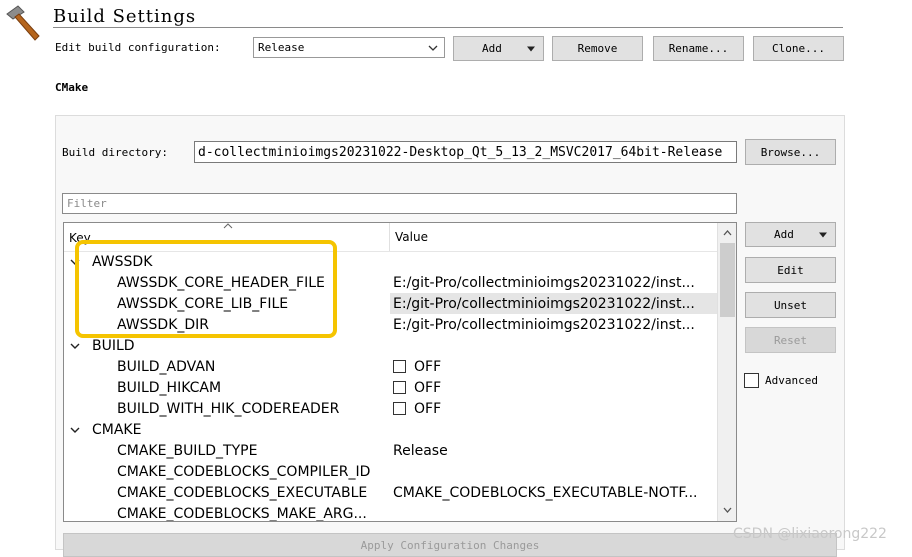 The image size is (912, 557). Describe the element at coordinates (187, 450) in the screenshot. I see `row-key: CMAKE_BUILD_TYPE` at that location.